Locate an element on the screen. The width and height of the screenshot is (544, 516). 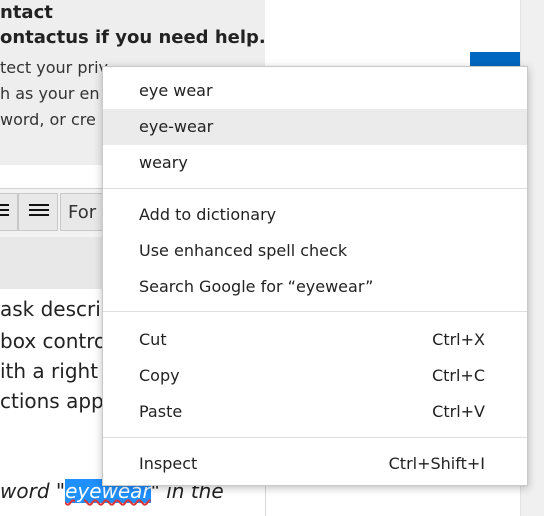
suggestion-eye-wear: eye wear is located at coordinates (315, 91).